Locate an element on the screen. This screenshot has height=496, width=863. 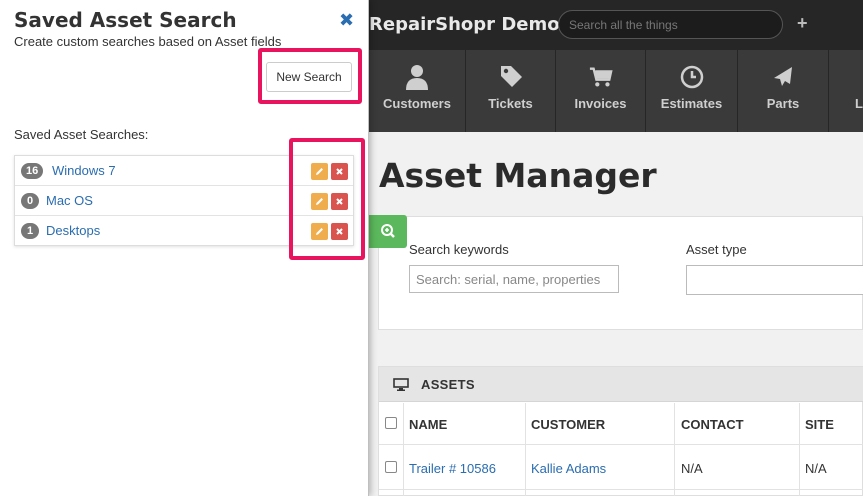
count-badge: 16 is located at coordinates (32, 171).